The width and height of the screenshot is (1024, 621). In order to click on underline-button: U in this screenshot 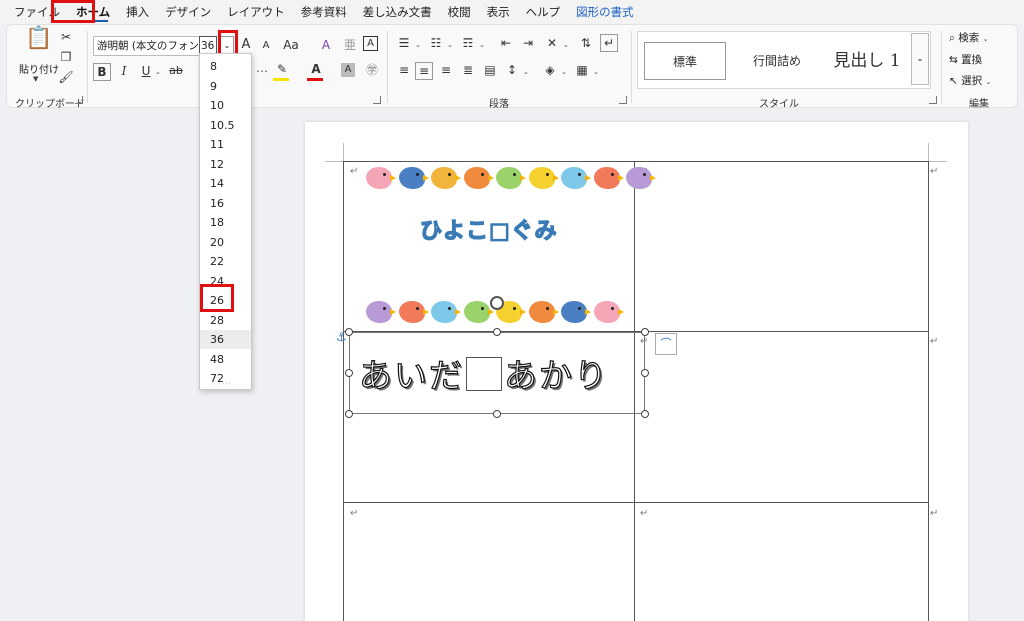, I will do `click(146, 72)`.